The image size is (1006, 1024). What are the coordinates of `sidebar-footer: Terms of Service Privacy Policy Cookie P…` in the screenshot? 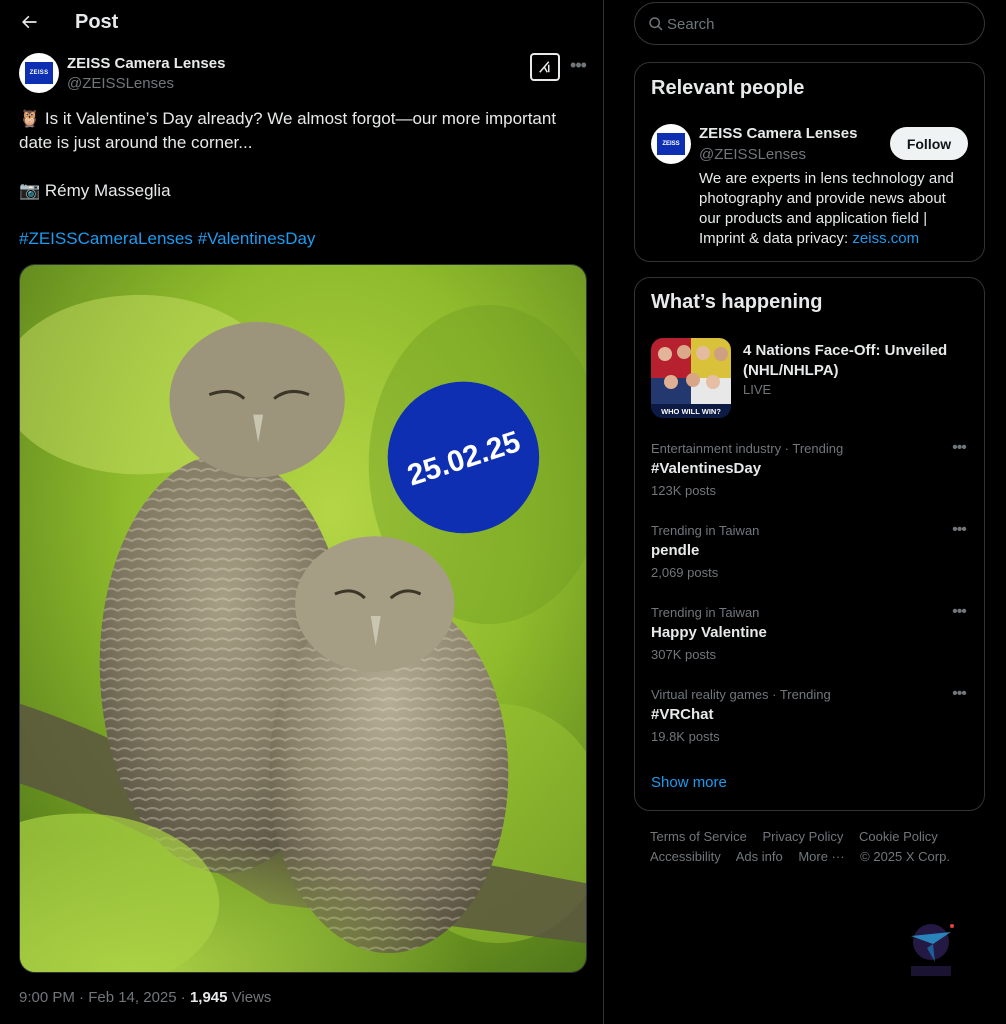 It's located at (810, 847).